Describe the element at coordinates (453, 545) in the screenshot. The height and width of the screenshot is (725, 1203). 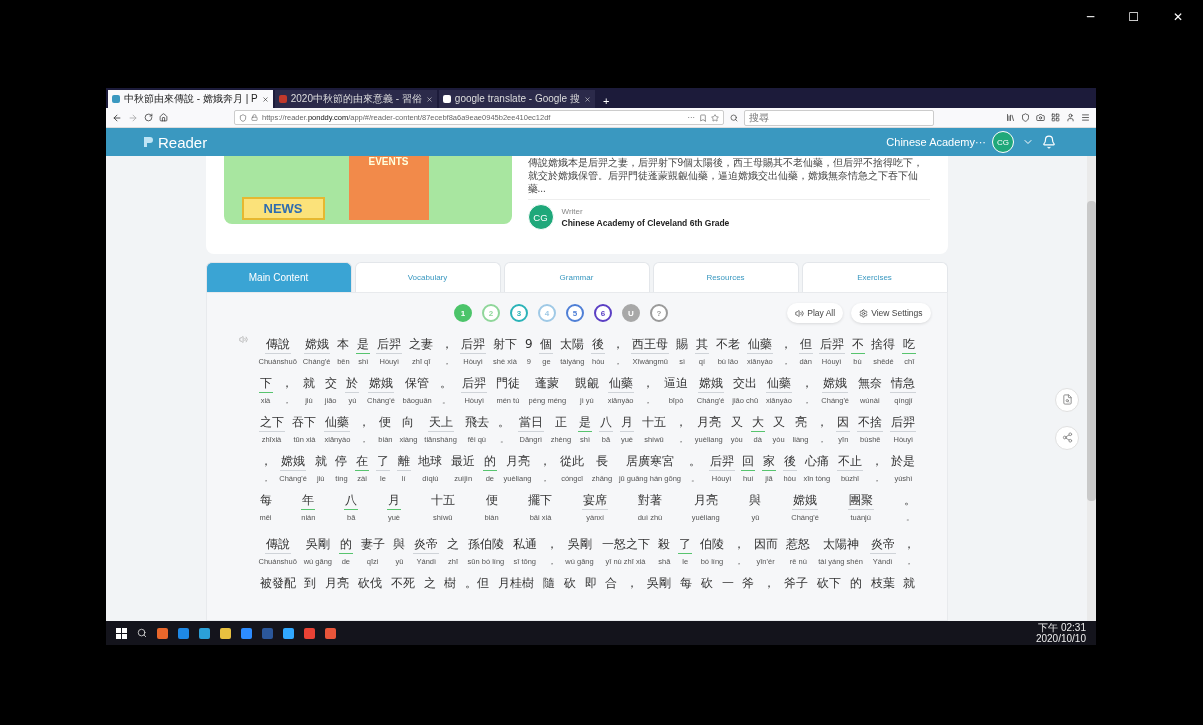
I see `chinese-word: 之` at that location.